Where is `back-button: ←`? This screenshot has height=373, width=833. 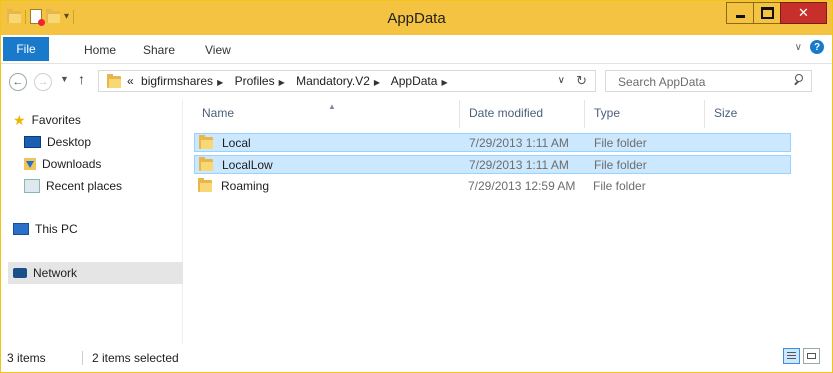
back-button: ← is located at coordinates (18, 82).